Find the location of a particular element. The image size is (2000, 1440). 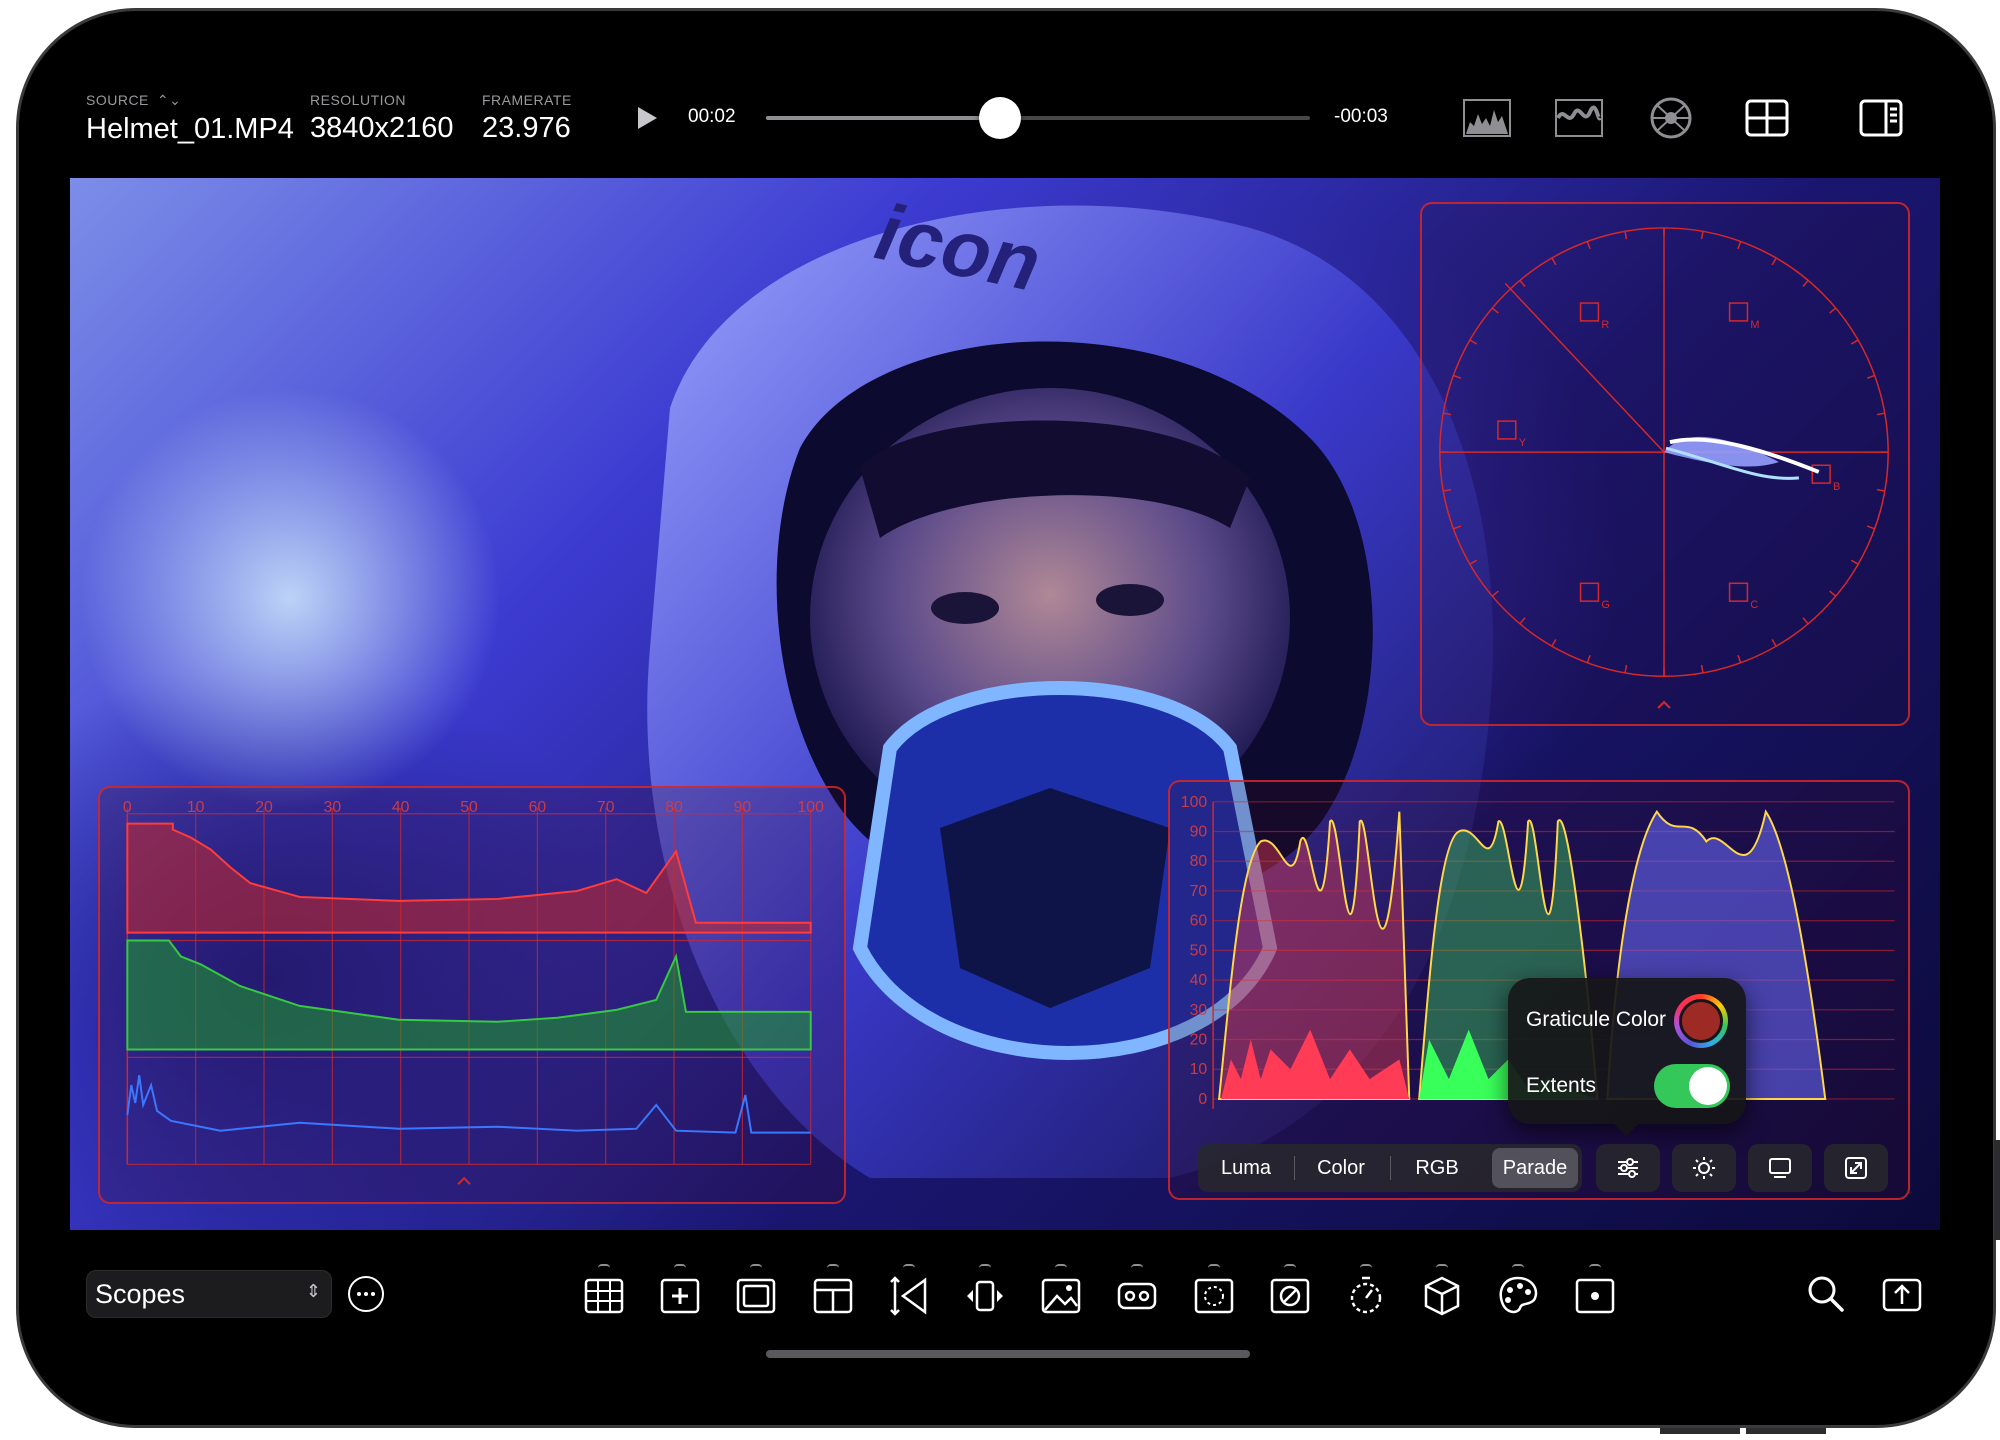

palette-icon is located at coordinates (1518, 1295).